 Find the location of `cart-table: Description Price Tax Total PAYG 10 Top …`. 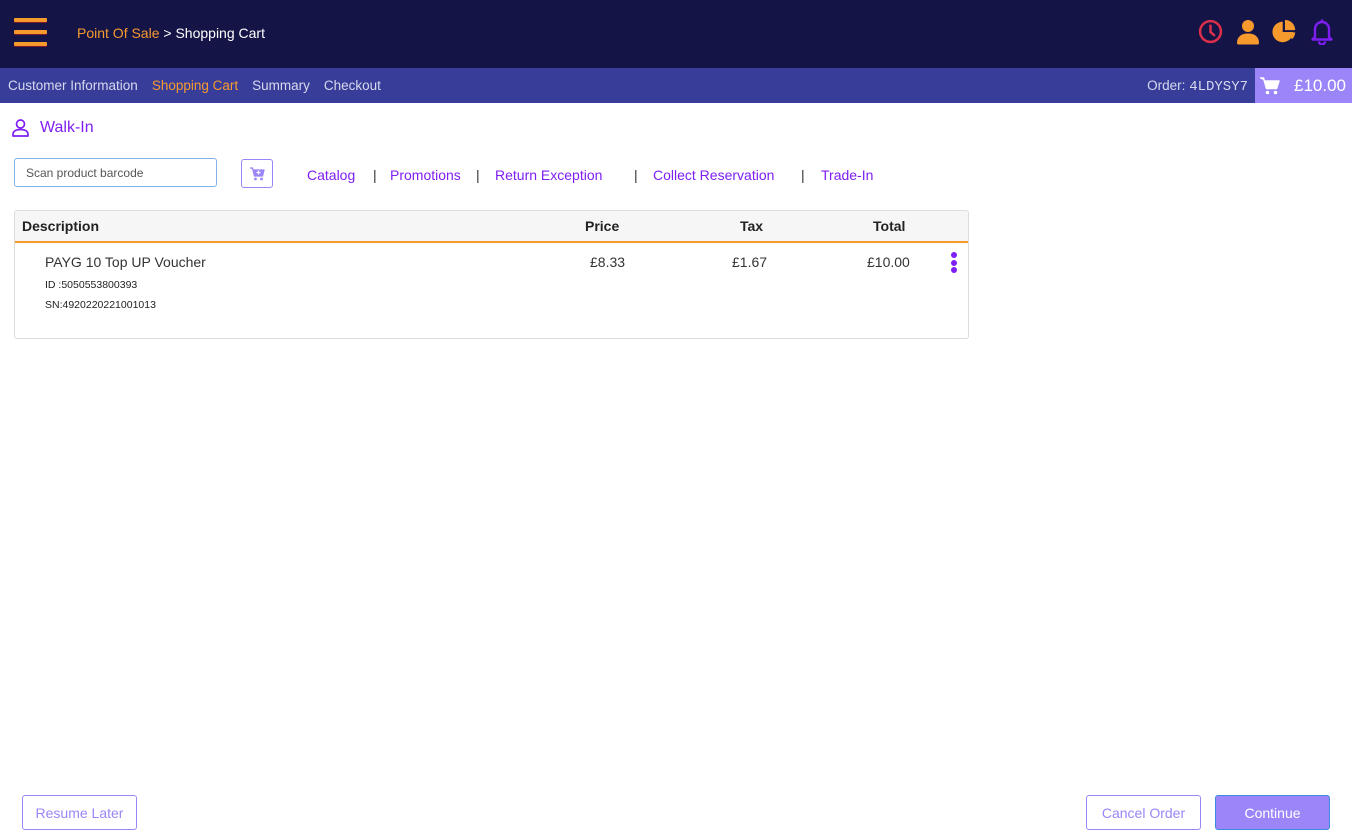

cart-table: Description Price Tax Total PAYG 10 Top … is located at coordinates (491, 274).